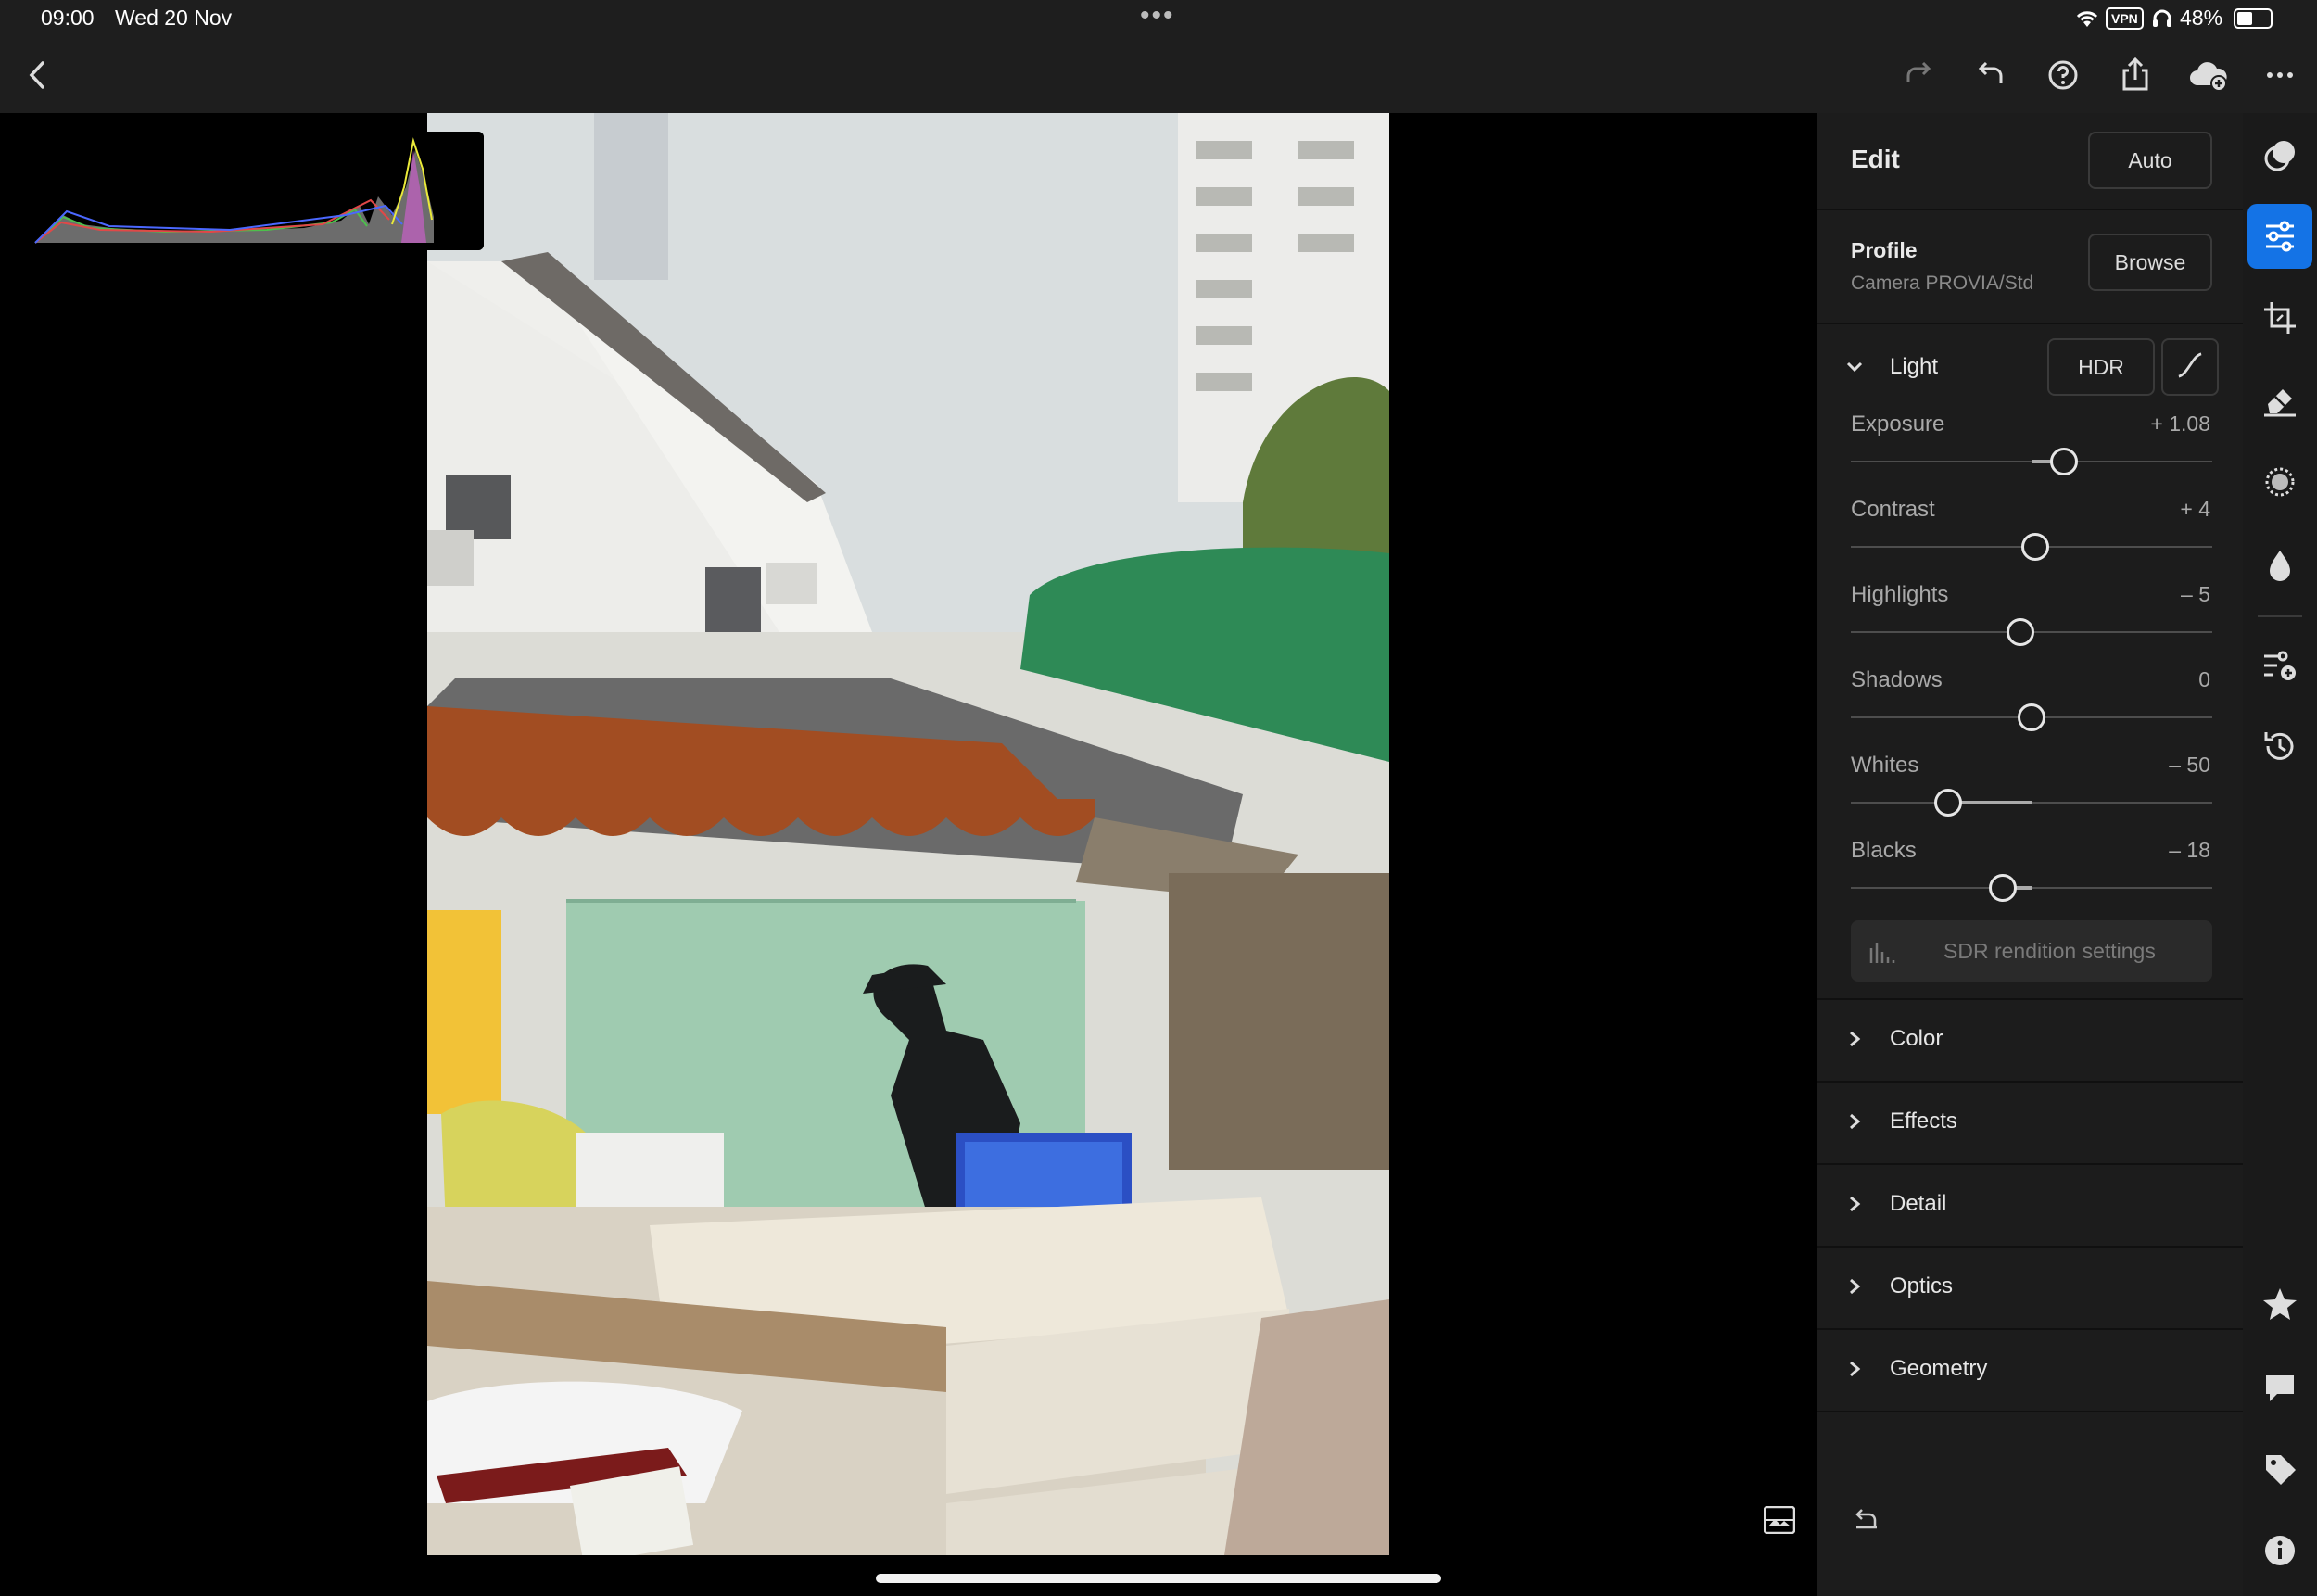 This screenshot has height=1596, width=2317. Describe the element at coordinates (1942, 283) in the screenshot. I see `profile-value: Camera PROVIA/Std` at that location.